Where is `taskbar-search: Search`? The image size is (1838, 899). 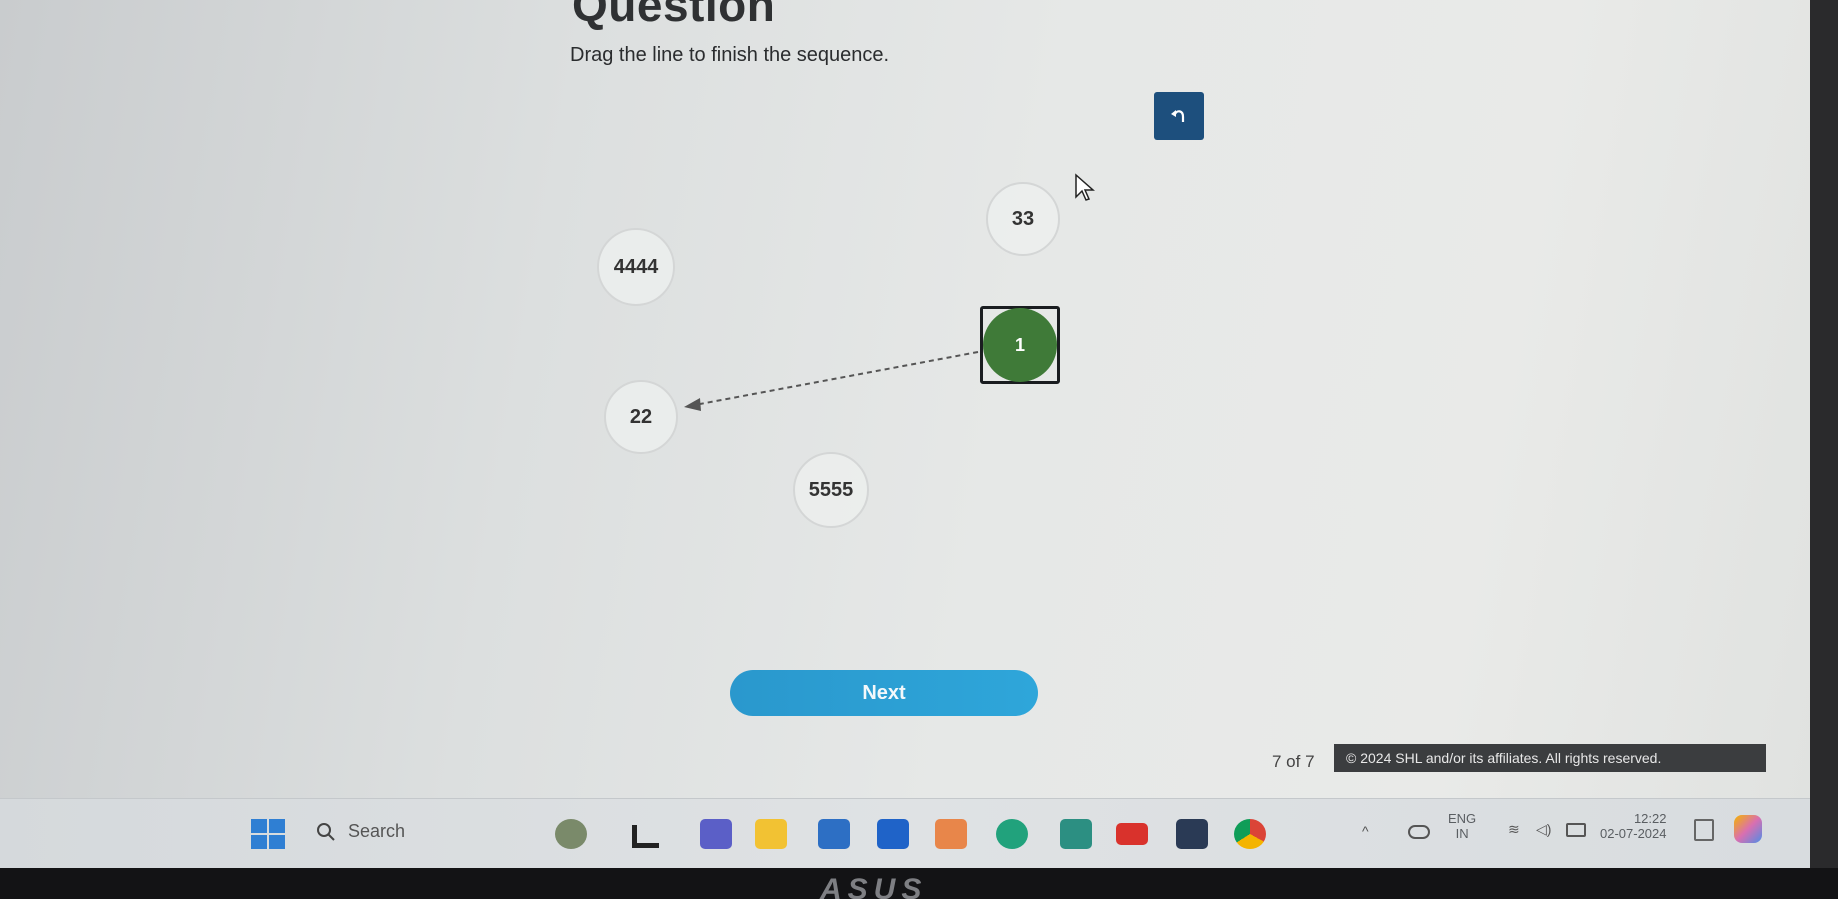 taskbar-search: Search is located at coordinates (360, 831).